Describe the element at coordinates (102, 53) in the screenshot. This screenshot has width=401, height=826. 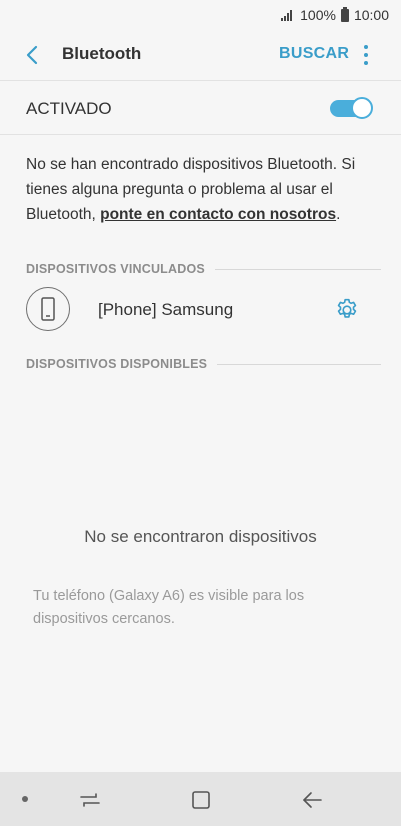
I see `page-title: Bluetooth` at that location.